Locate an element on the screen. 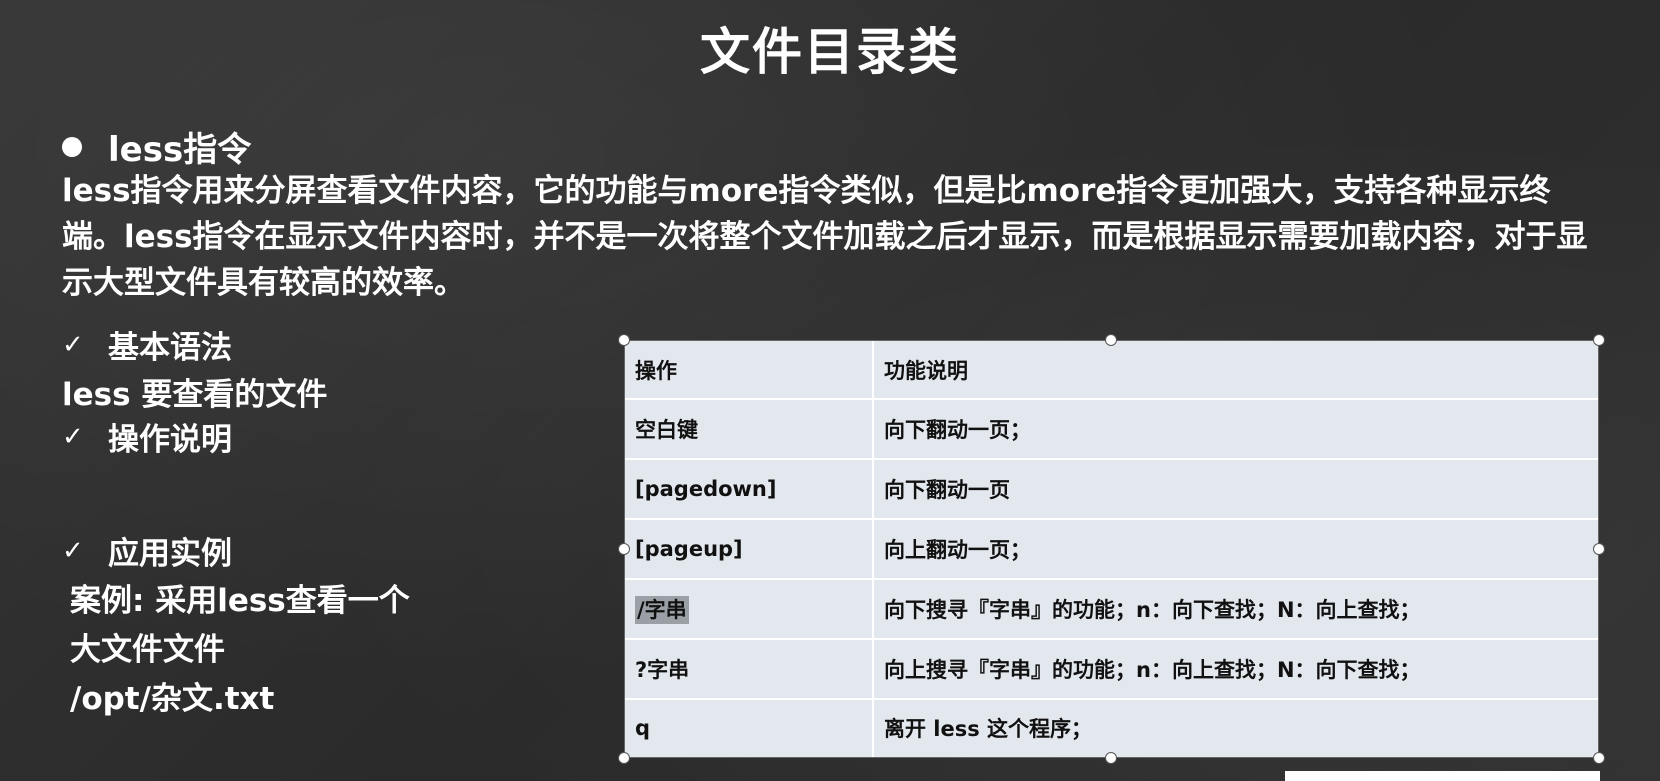  row-key: q is located at coordinates (749, 727).